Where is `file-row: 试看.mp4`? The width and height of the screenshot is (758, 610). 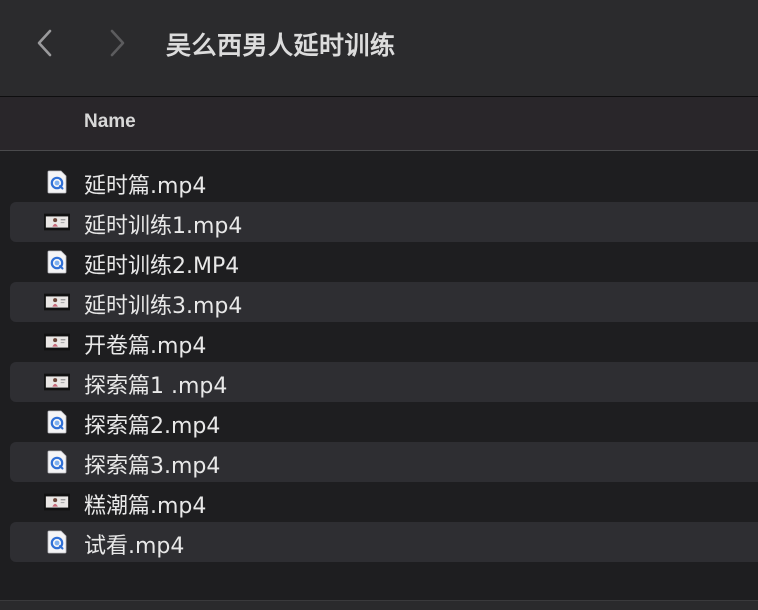 file-row: 试看.mp4 is located at coordinates (384, 542).